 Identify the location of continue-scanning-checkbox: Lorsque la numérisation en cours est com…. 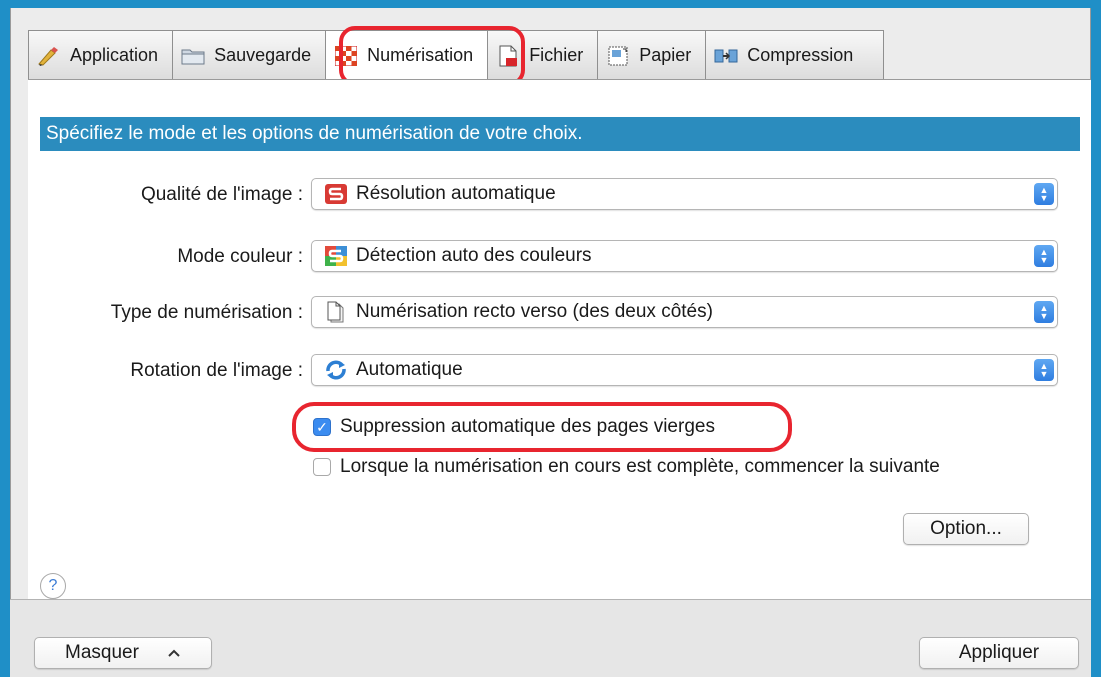
(626, 467).